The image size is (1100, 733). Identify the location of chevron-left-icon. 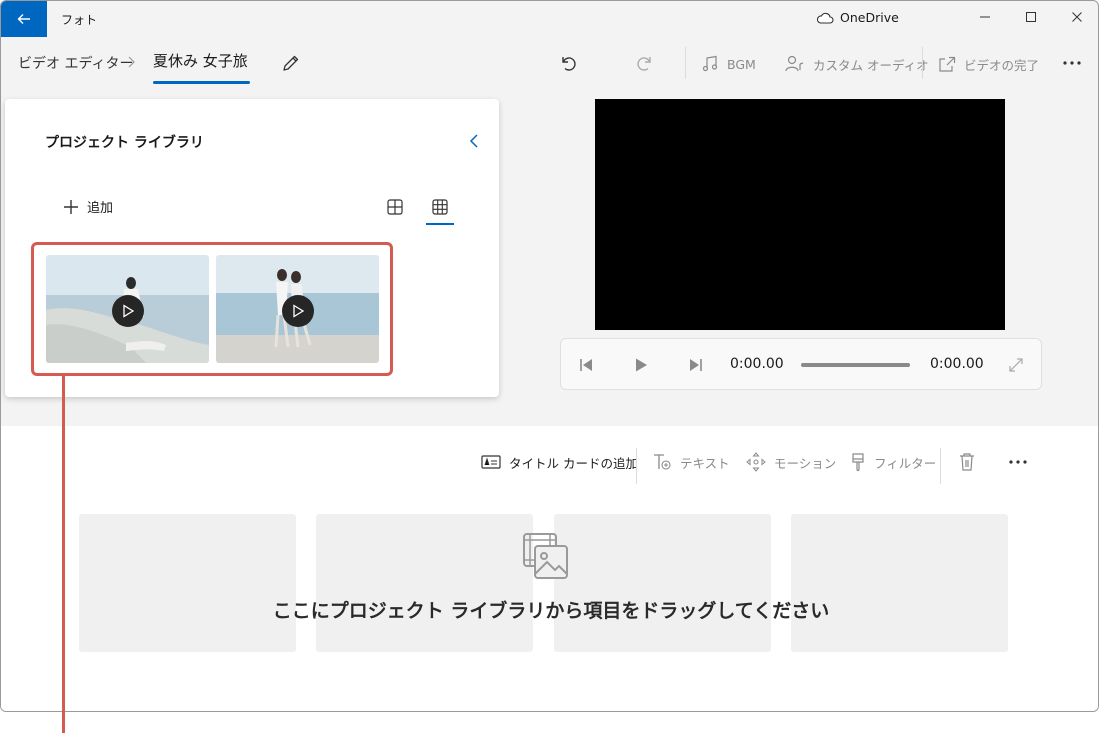
(474, 141).